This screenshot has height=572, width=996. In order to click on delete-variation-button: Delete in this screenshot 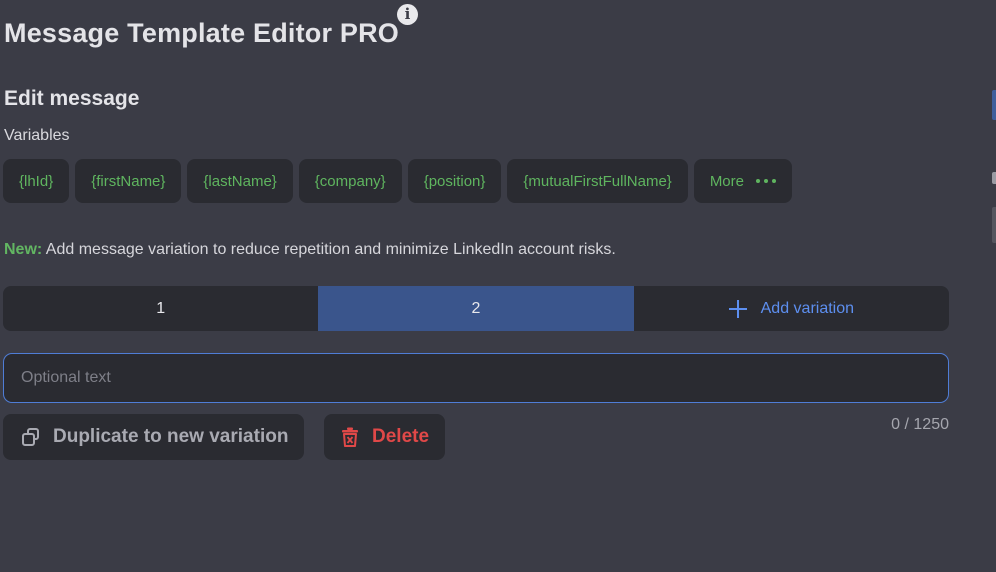, I will do `click(385, 437)`.